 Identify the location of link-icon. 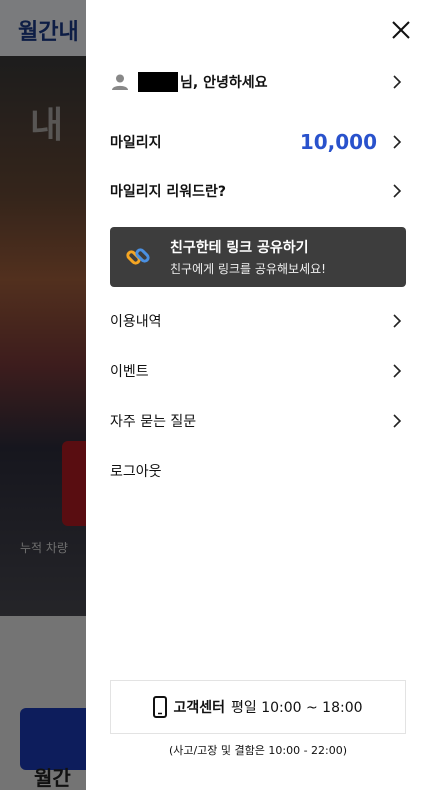
(138, 256).